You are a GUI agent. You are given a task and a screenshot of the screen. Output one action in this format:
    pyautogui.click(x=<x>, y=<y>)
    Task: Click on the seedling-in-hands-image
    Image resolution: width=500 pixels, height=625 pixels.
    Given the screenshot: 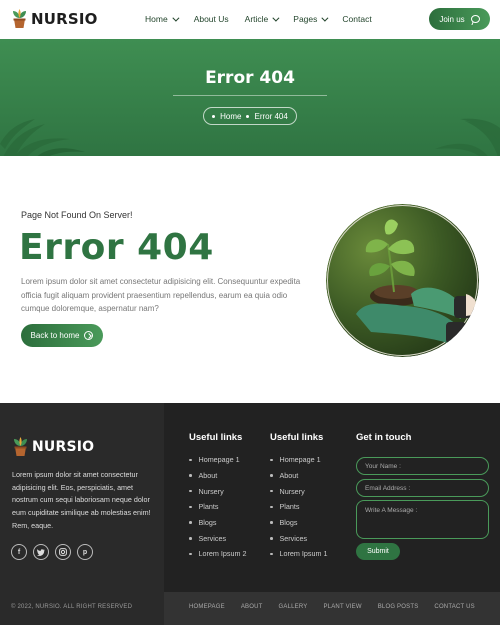 What is the action you would take?
    pyautogui.click(x=402, y=280)
    